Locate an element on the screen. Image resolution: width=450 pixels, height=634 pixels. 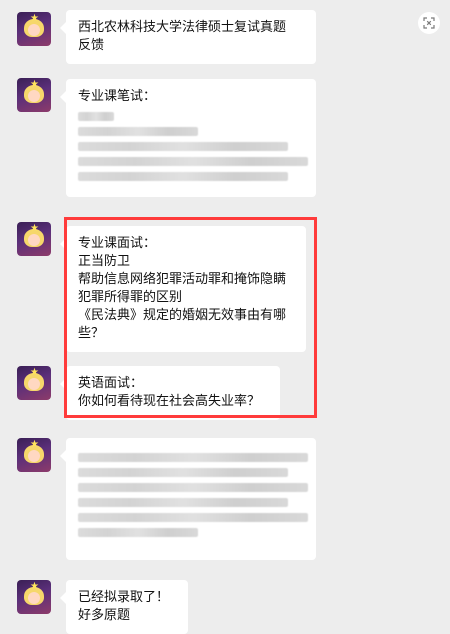
message-line: 专业课笔试： is located at coordinates (117, 96).